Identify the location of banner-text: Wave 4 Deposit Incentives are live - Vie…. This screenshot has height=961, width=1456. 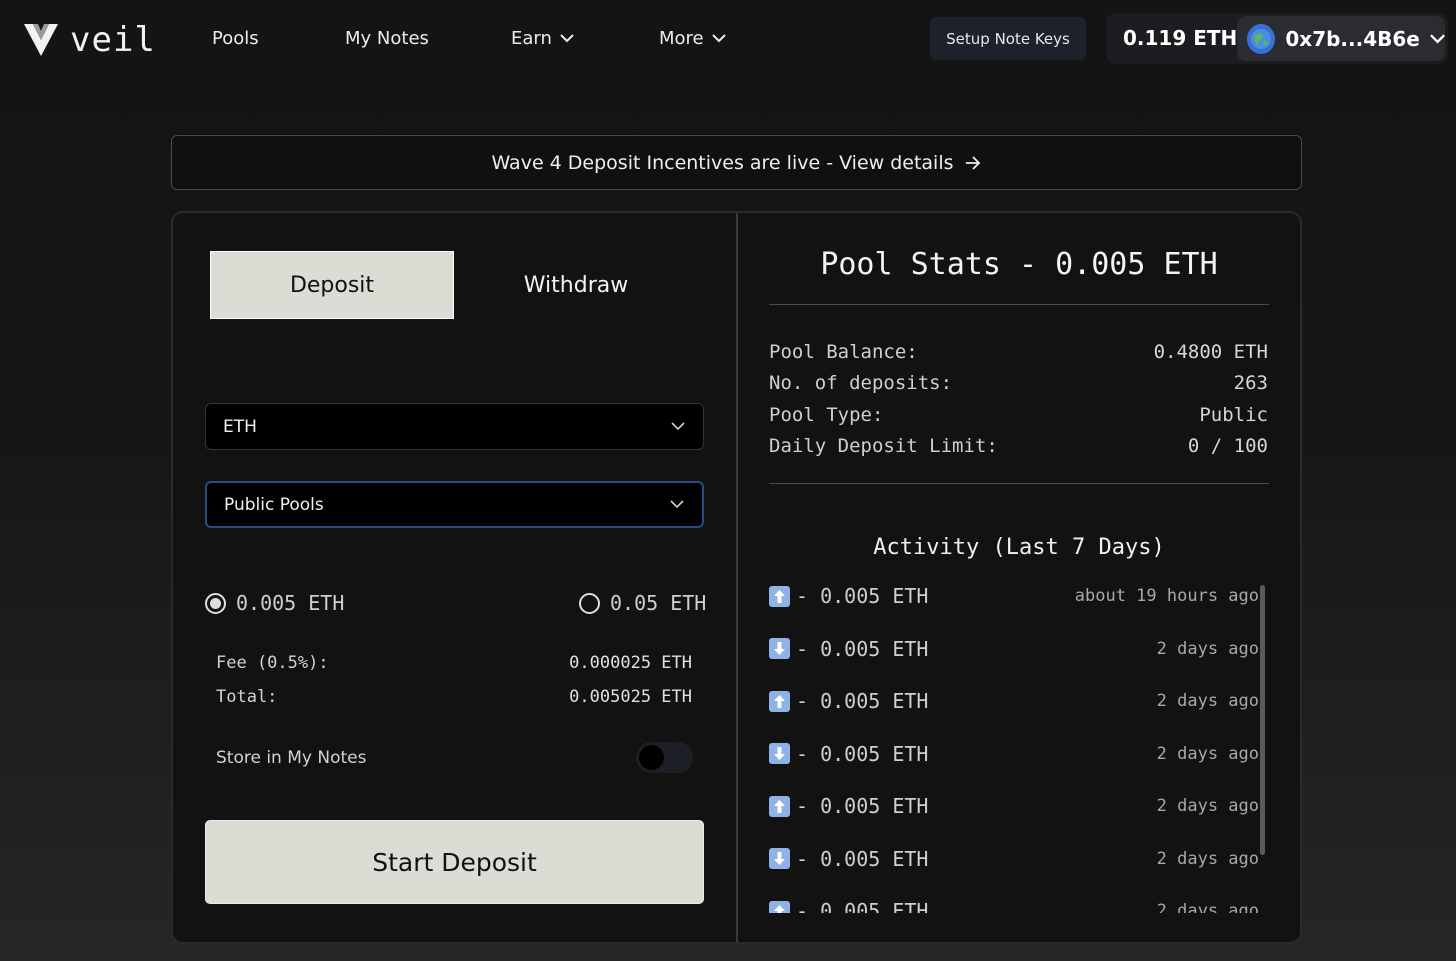
(722, 162).